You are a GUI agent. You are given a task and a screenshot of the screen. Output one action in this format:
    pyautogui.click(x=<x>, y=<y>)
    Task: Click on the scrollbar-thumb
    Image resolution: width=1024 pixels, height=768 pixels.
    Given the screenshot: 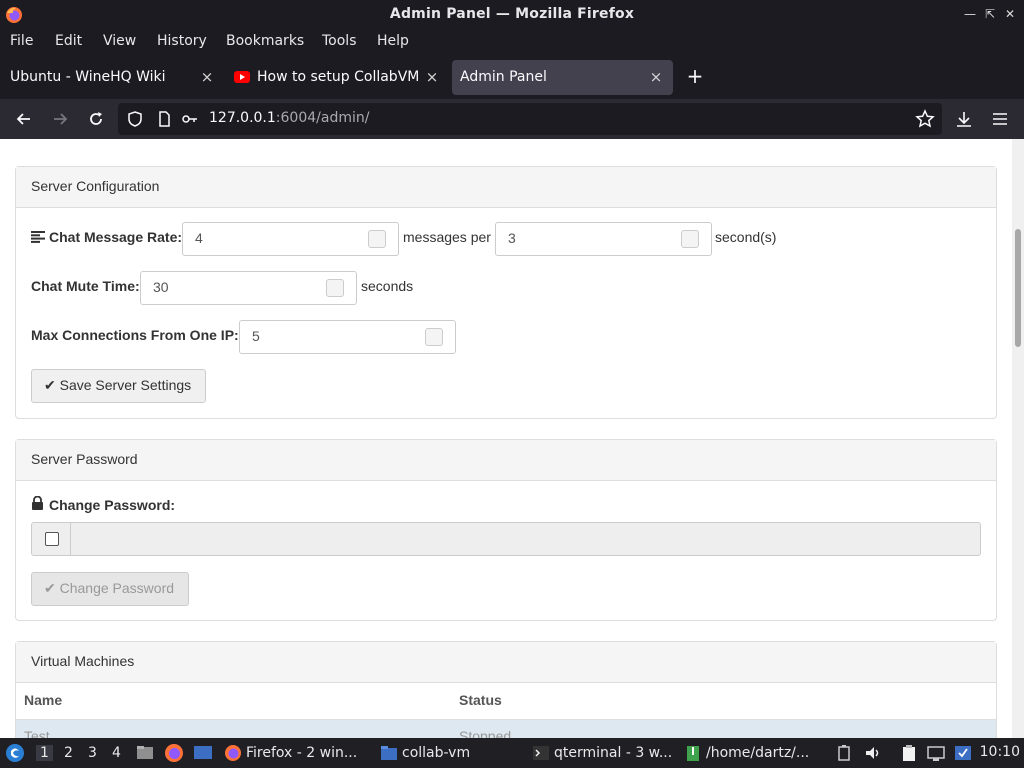 What is the action you would take?
    pyautogui.click(x=1018, y=288)
    